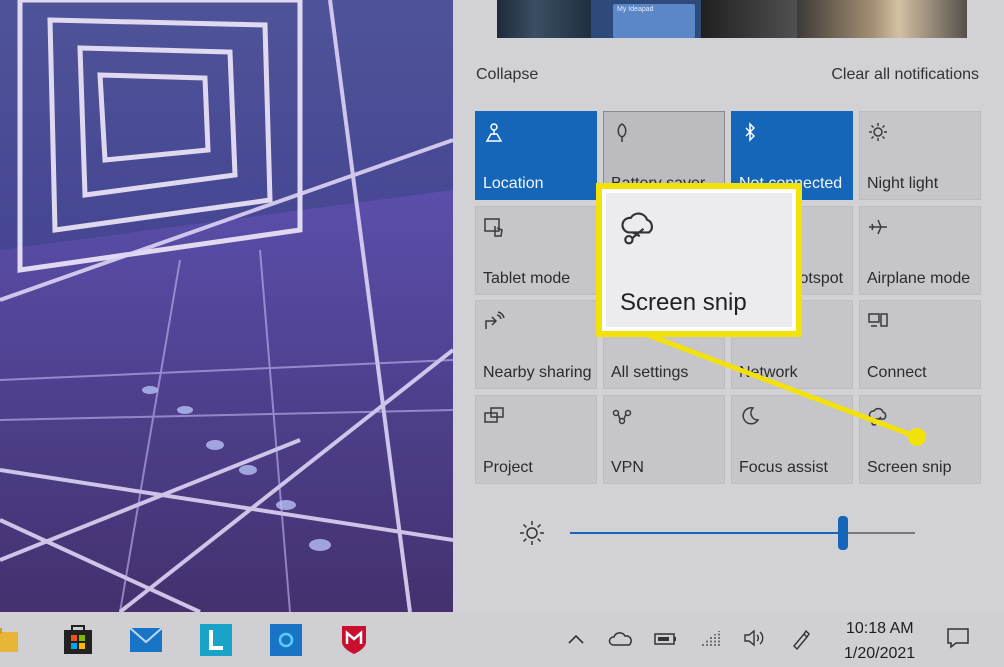 Image resolution: width=1004 pixels, height=667 pixels. Describe the element at coordinates (507, 75) in the screenshot. I see `collapse-link: Collapse` at that location.